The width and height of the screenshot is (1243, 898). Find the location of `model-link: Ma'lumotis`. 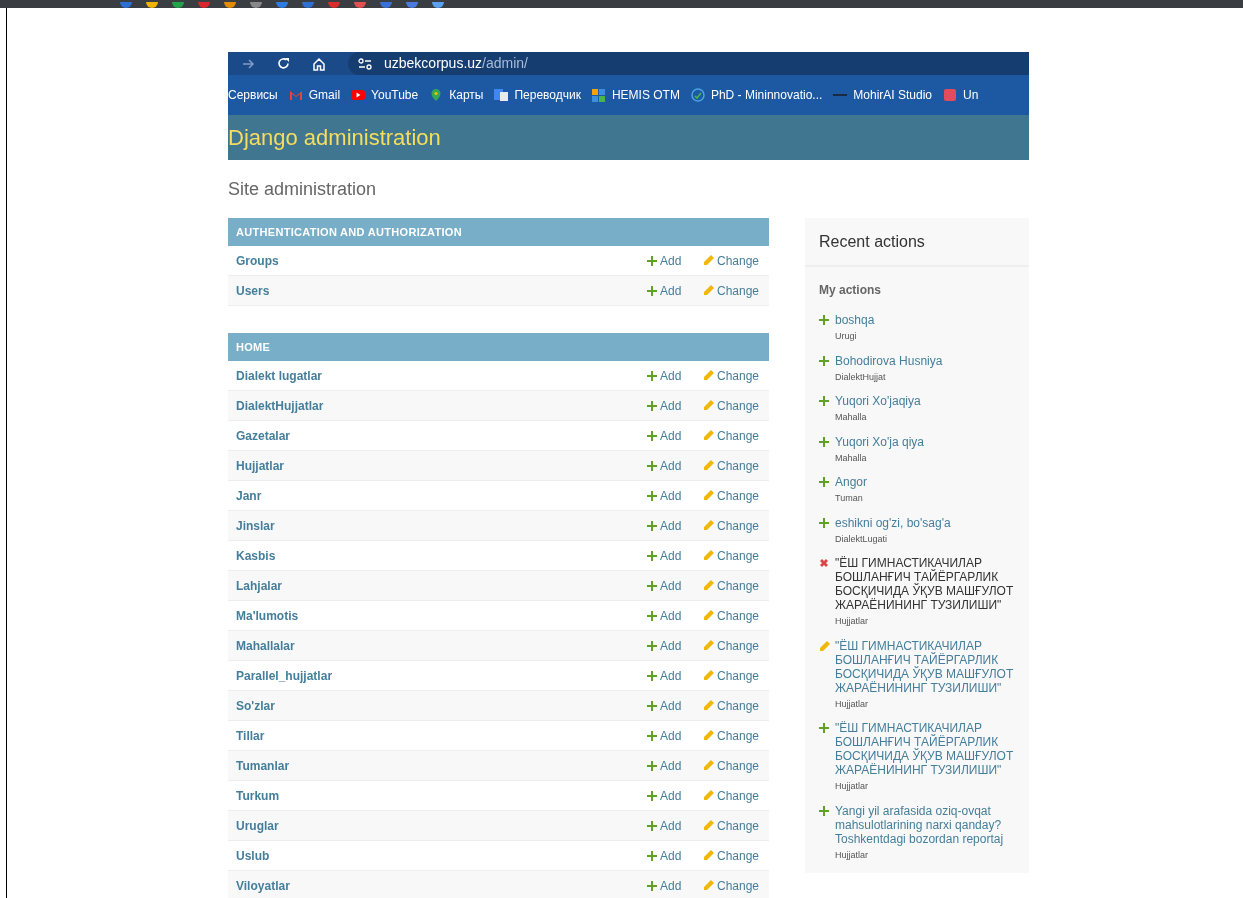

model-link: Ma'lumotis is located at coordinates (441, 615).